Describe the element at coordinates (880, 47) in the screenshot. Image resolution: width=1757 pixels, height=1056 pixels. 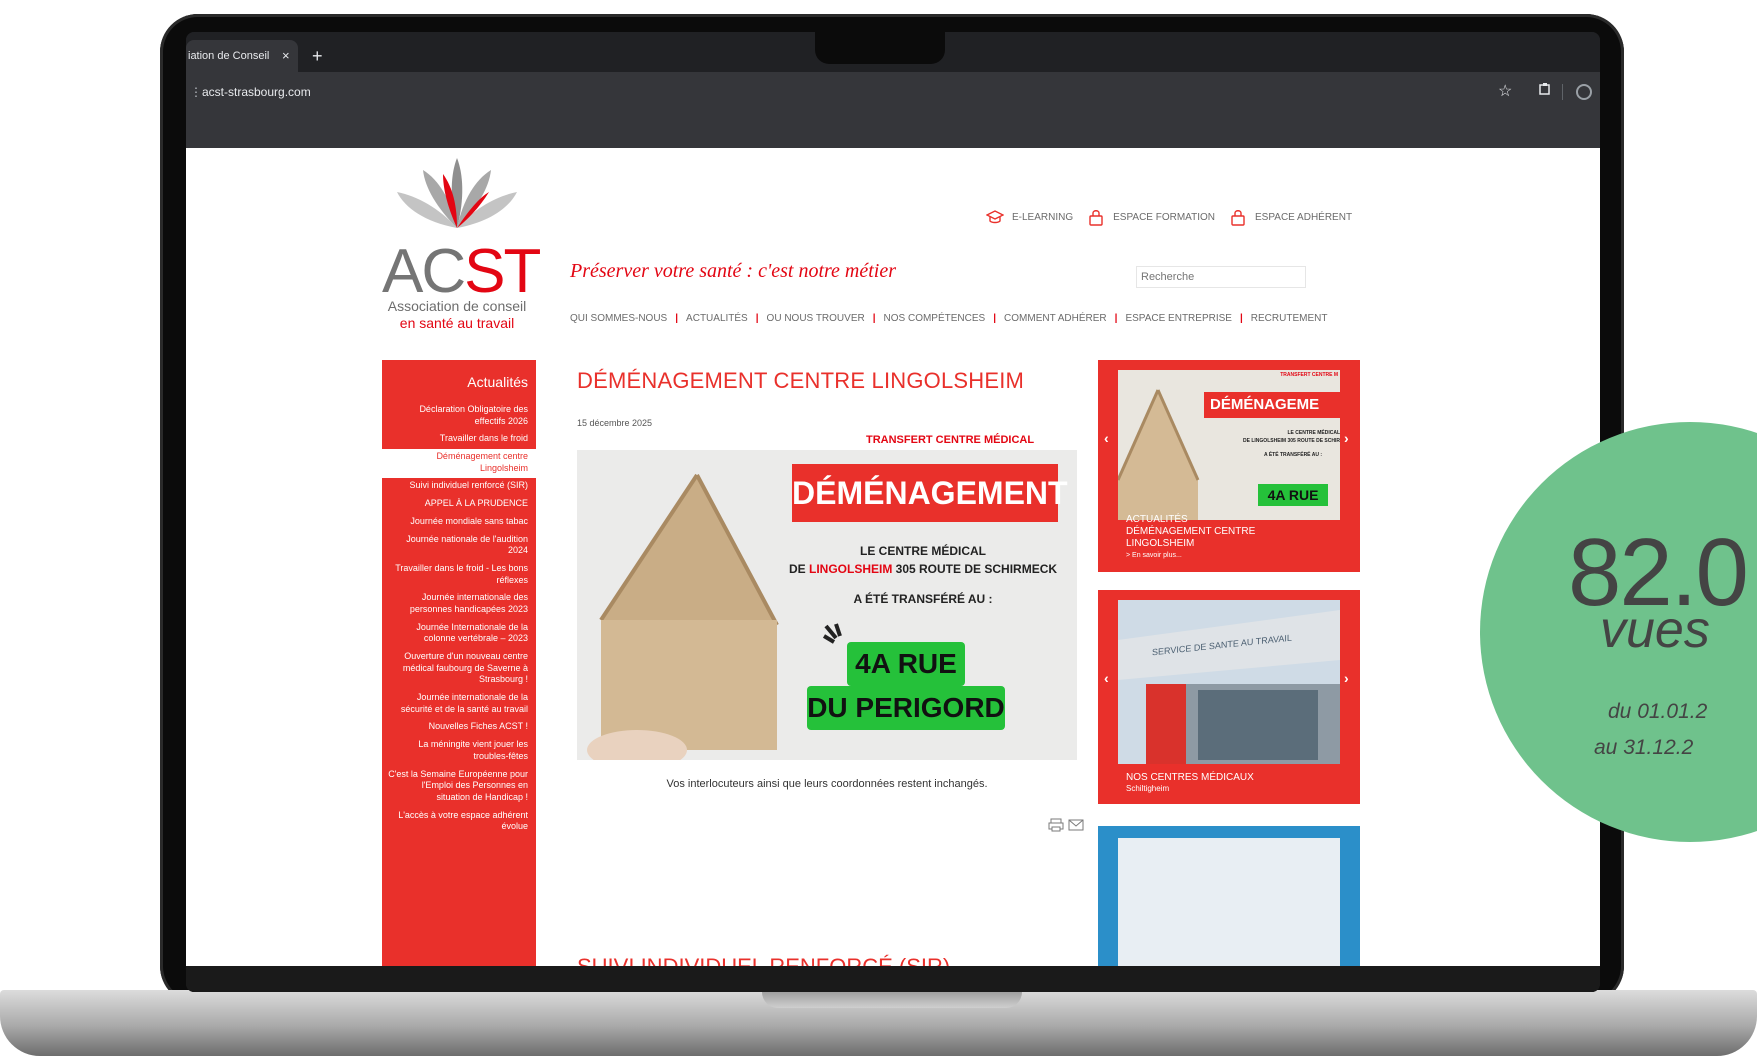
I see `camera-notch` at that location.